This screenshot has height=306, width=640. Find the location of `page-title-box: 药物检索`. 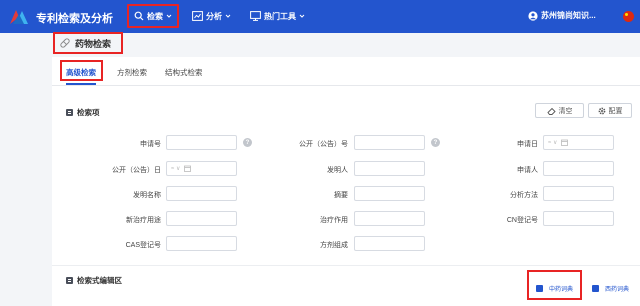

page-title-box: 药物检索 is located at coordinates (88, 43).